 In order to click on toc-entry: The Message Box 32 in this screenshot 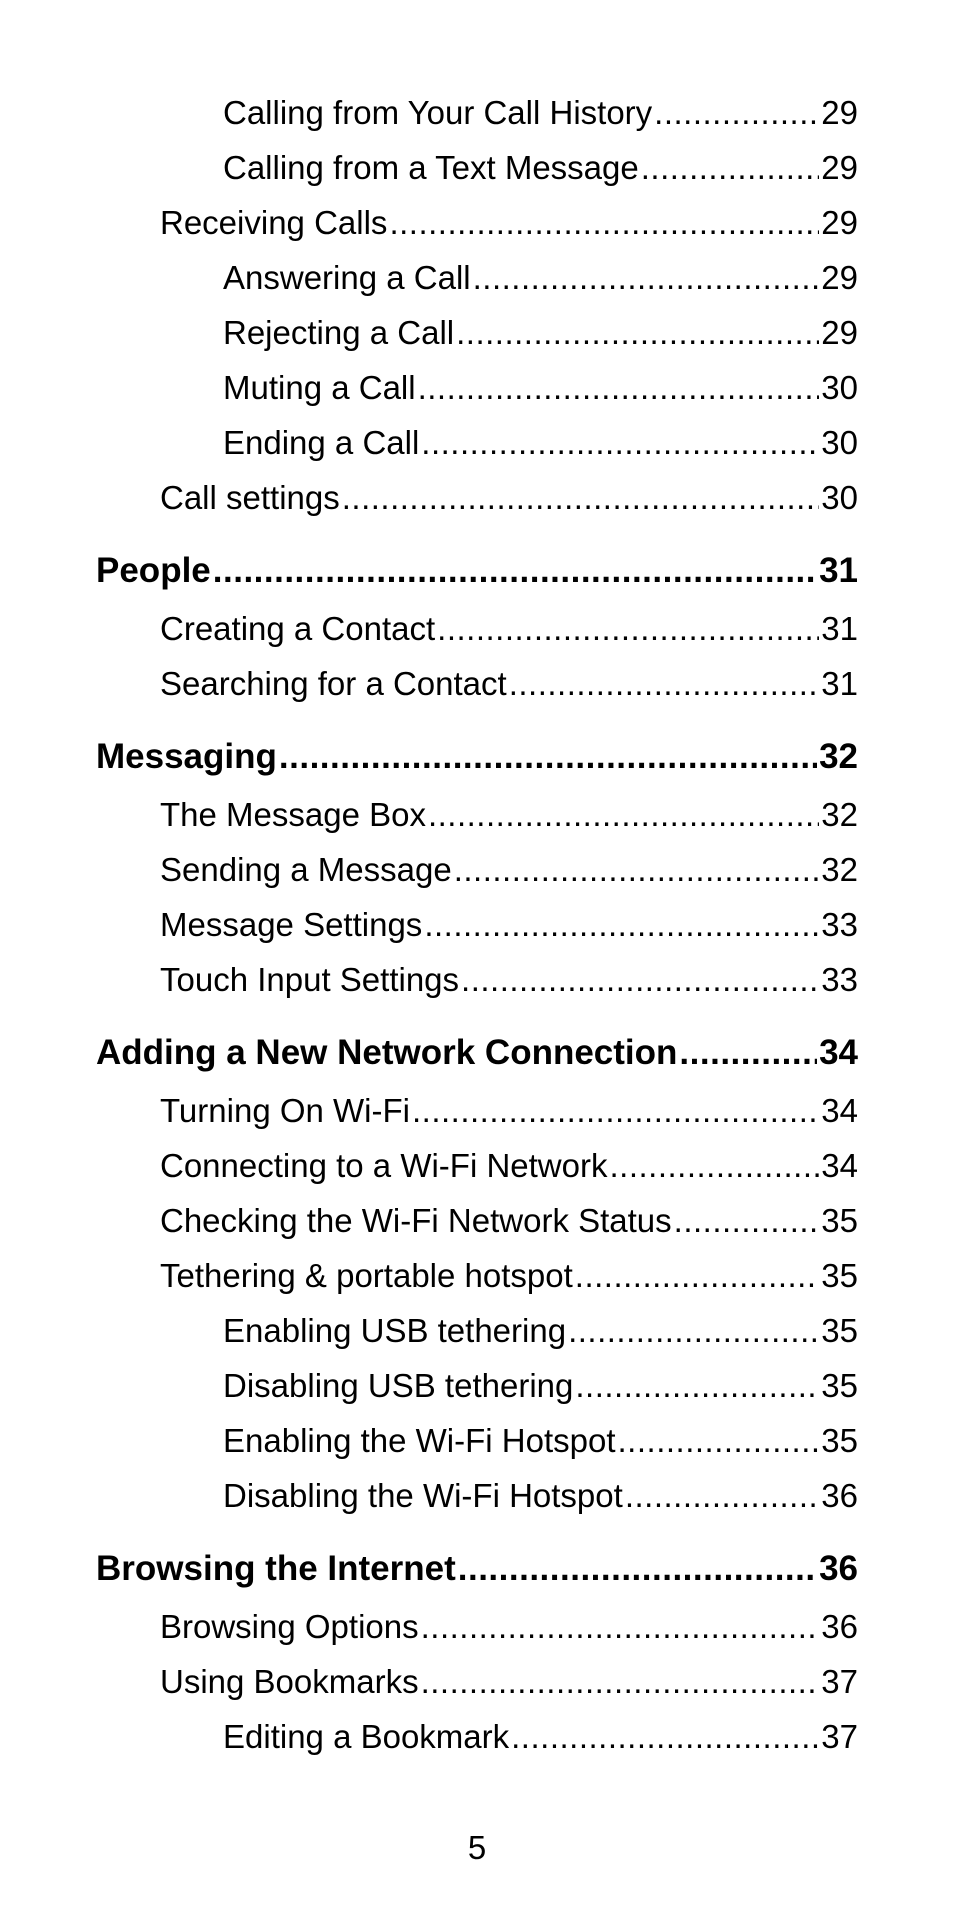, I will do `click(509, 815)`.